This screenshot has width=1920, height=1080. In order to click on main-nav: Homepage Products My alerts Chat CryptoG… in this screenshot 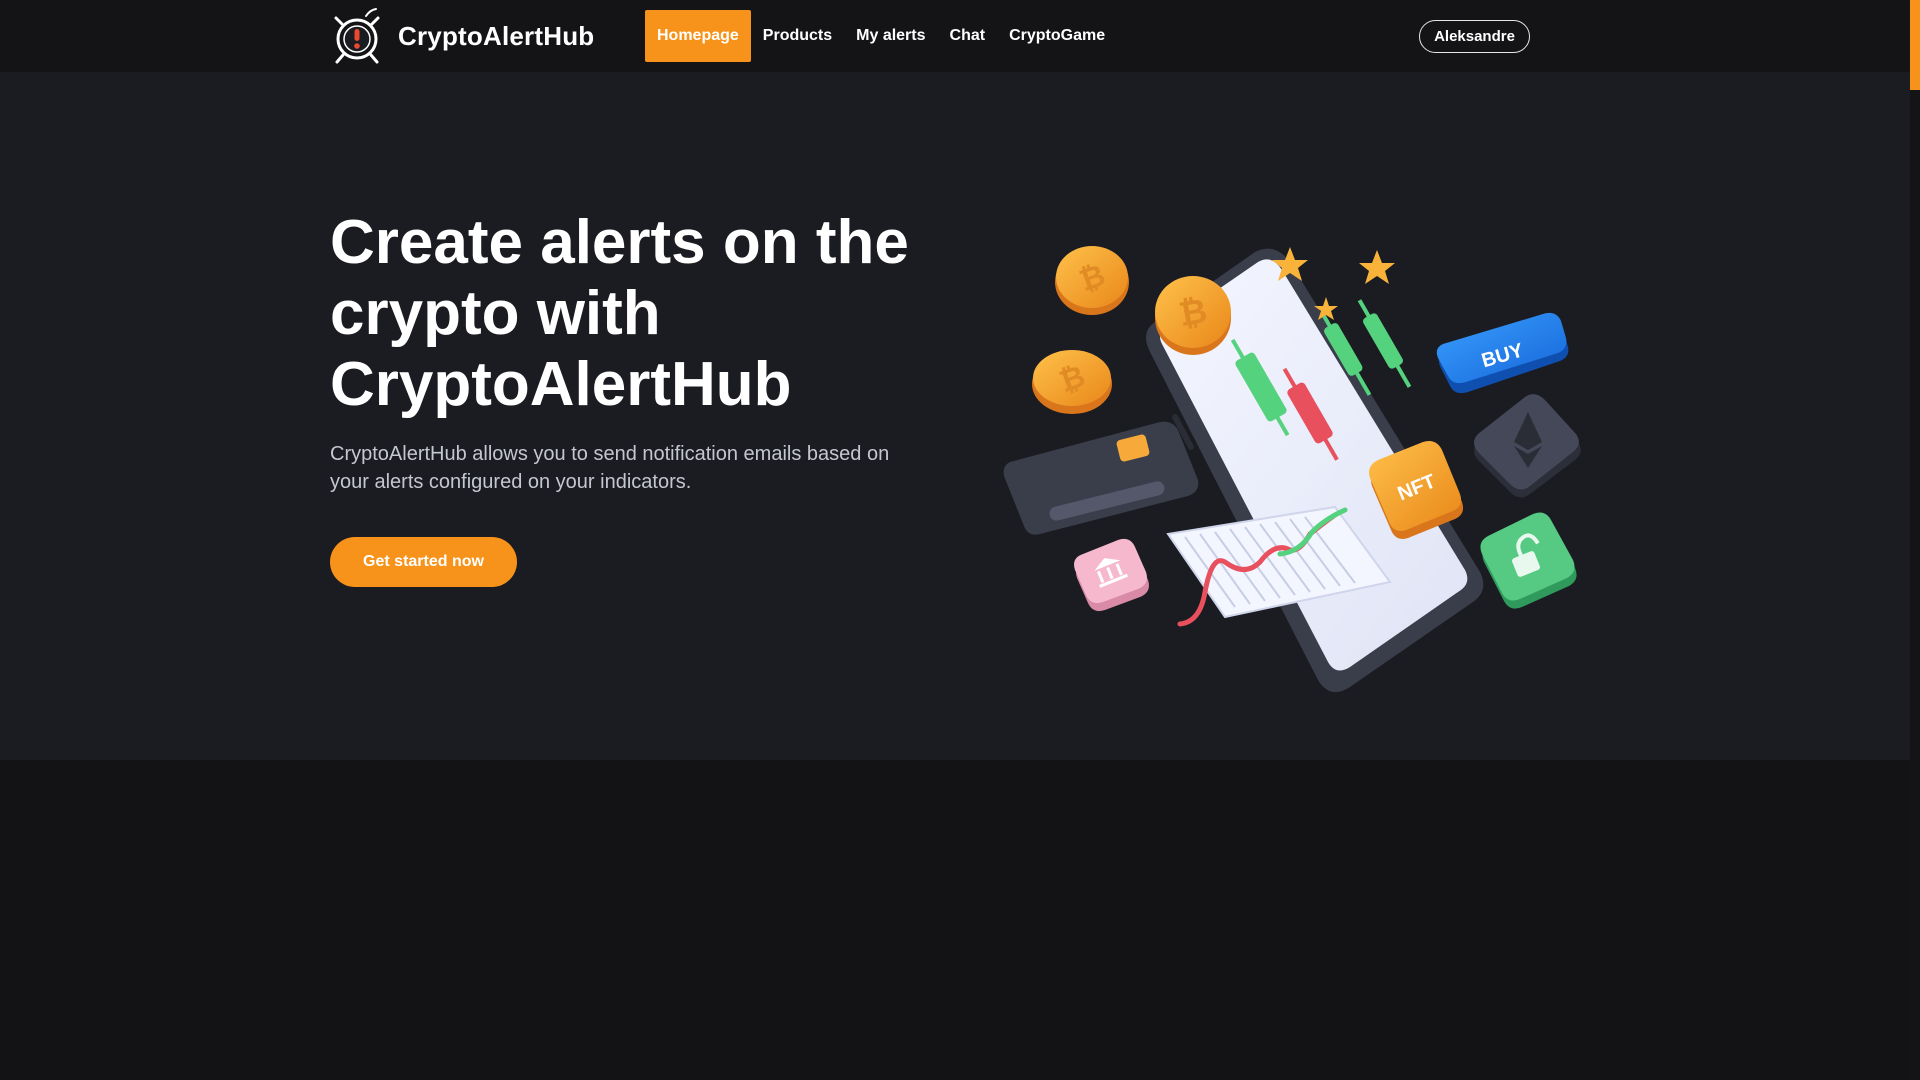, I will do `click(881, 36)`.